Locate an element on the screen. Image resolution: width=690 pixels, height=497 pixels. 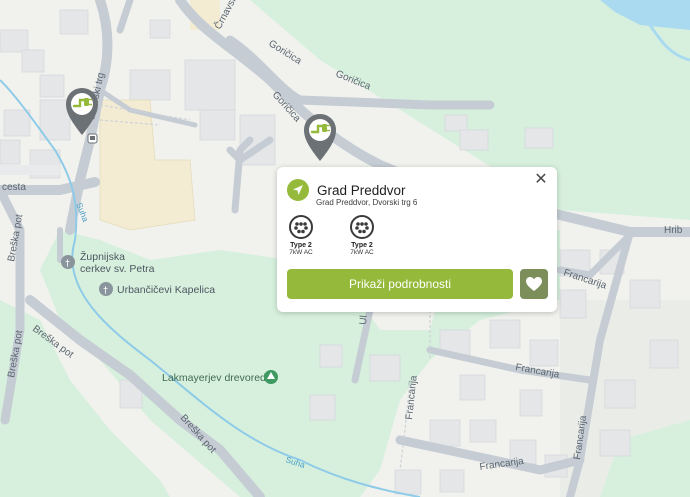
church-label: cerkev sv. Petra is located at coordinates (117, 269).